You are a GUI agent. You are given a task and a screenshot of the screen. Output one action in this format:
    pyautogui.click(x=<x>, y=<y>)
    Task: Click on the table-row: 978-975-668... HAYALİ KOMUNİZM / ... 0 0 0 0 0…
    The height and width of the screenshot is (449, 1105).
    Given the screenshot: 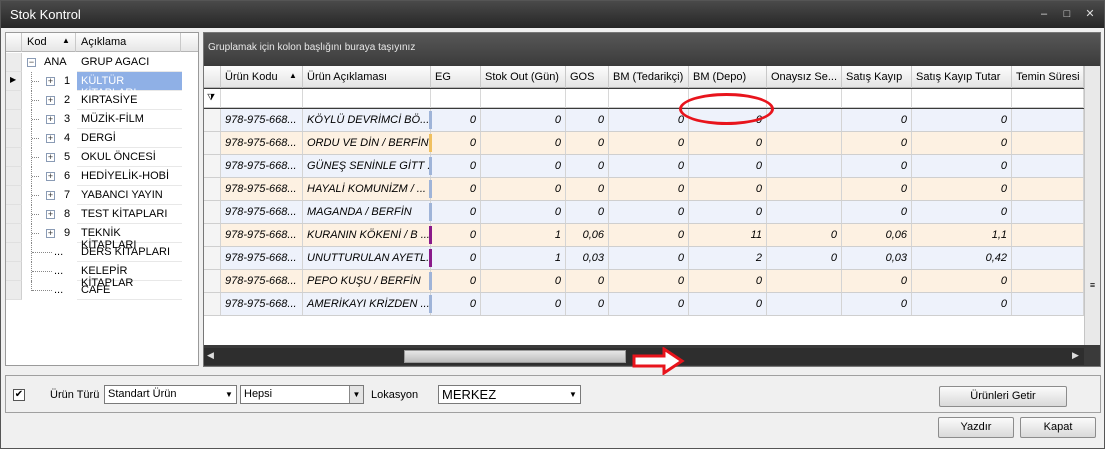 What is the action you would take?
    pyautogui.click(x=644, y=189)
    